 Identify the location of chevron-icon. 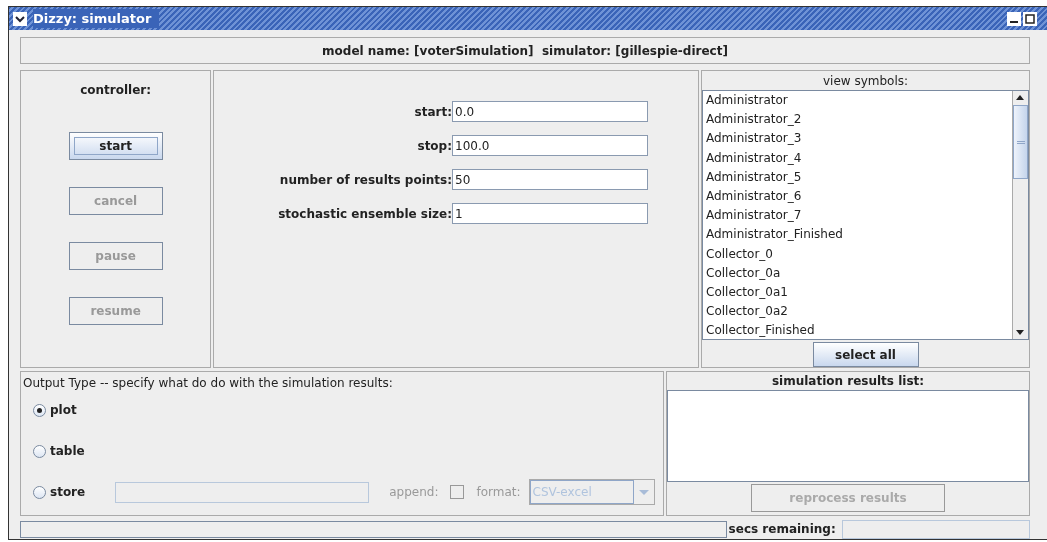
(20, 18).